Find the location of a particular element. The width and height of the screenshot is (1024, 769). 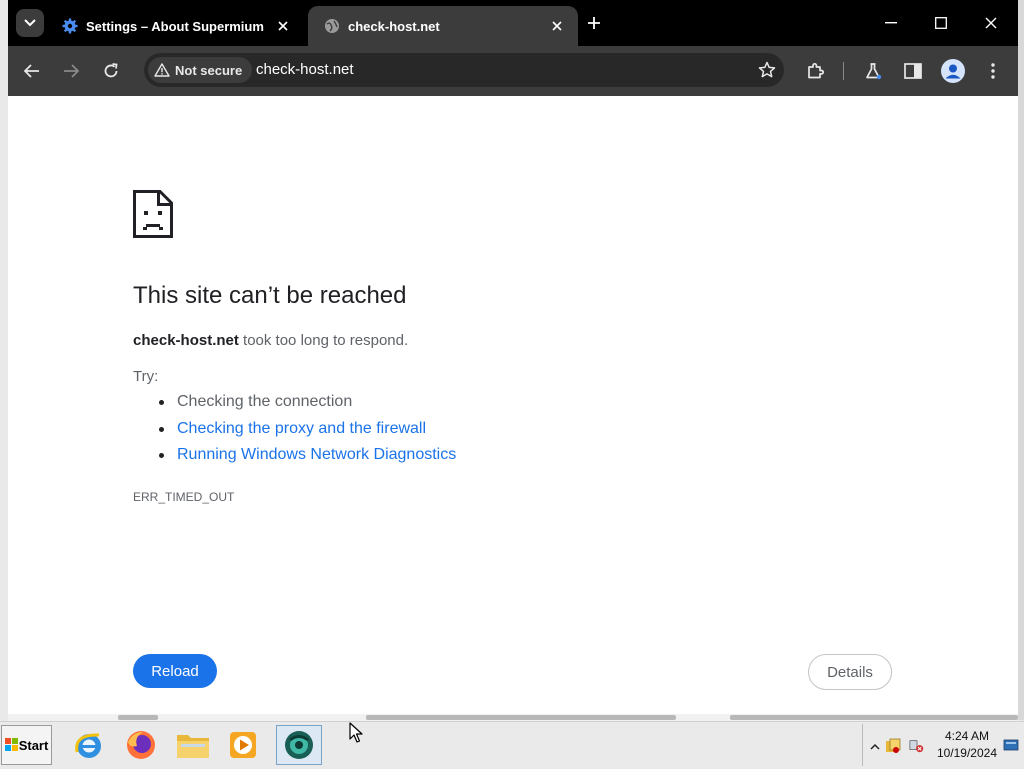

taskbar: Start 4:24 AM 10/19/2024 is located at coordinates (512, 745).